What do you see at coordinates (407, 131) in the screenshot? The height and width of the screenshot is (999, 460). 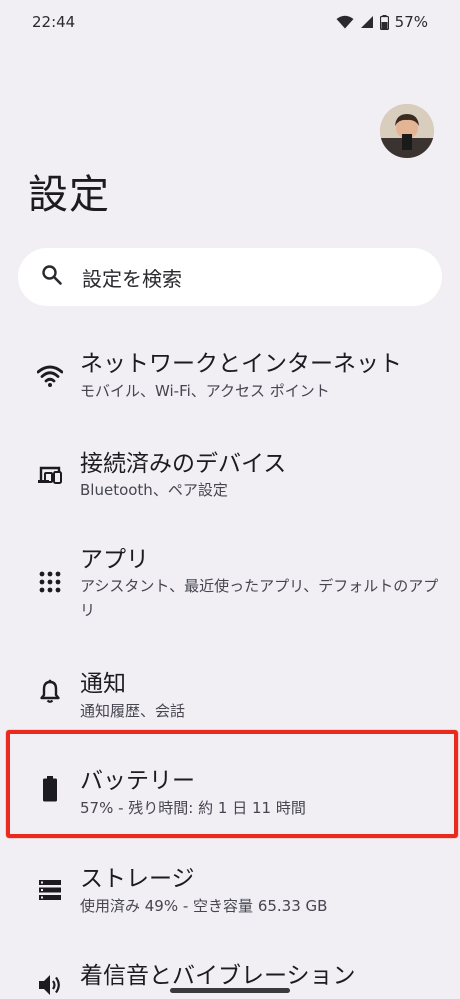 I see `account-avatar` at bounding box center [407, 131].